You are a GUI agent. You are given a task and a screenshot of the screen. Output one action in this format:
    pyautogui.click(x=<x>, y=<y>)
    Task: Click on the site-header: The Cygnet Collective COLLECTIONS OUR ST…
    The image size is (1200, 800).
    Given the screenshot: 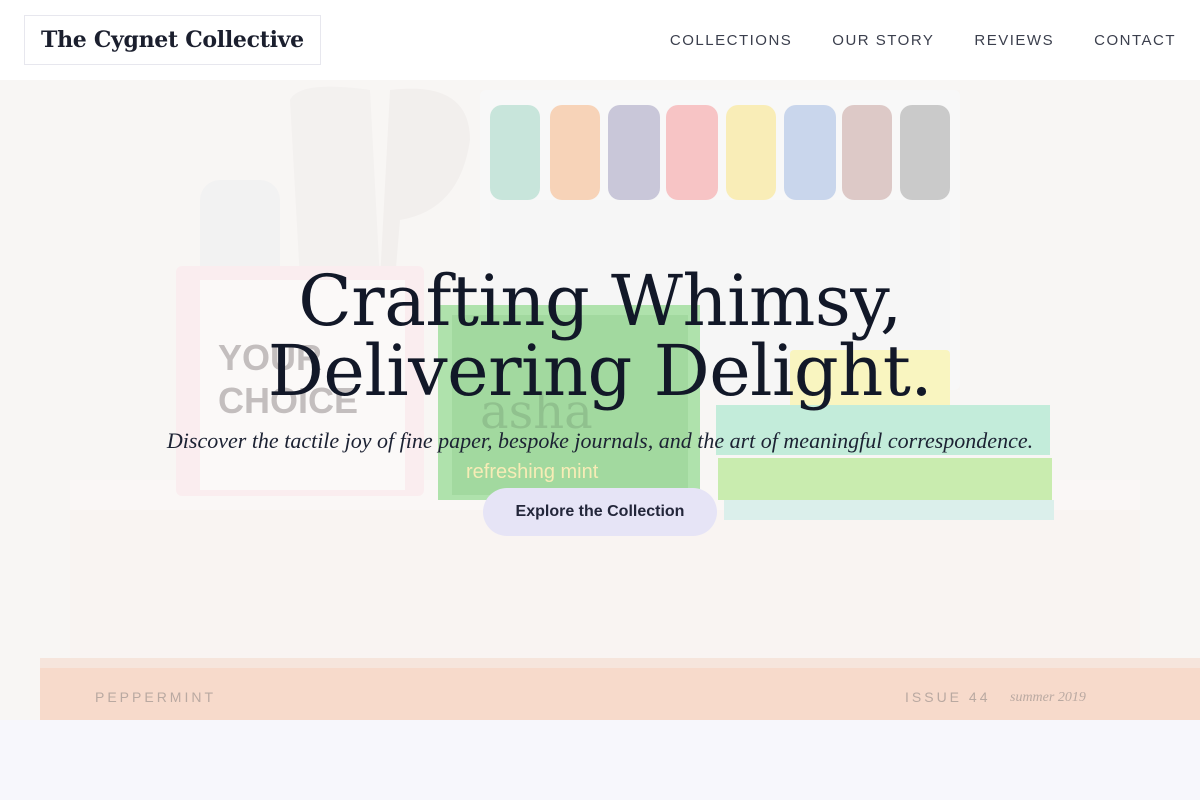 What is the action you would take?
    pyautogui.click(x=600, y=40)
    